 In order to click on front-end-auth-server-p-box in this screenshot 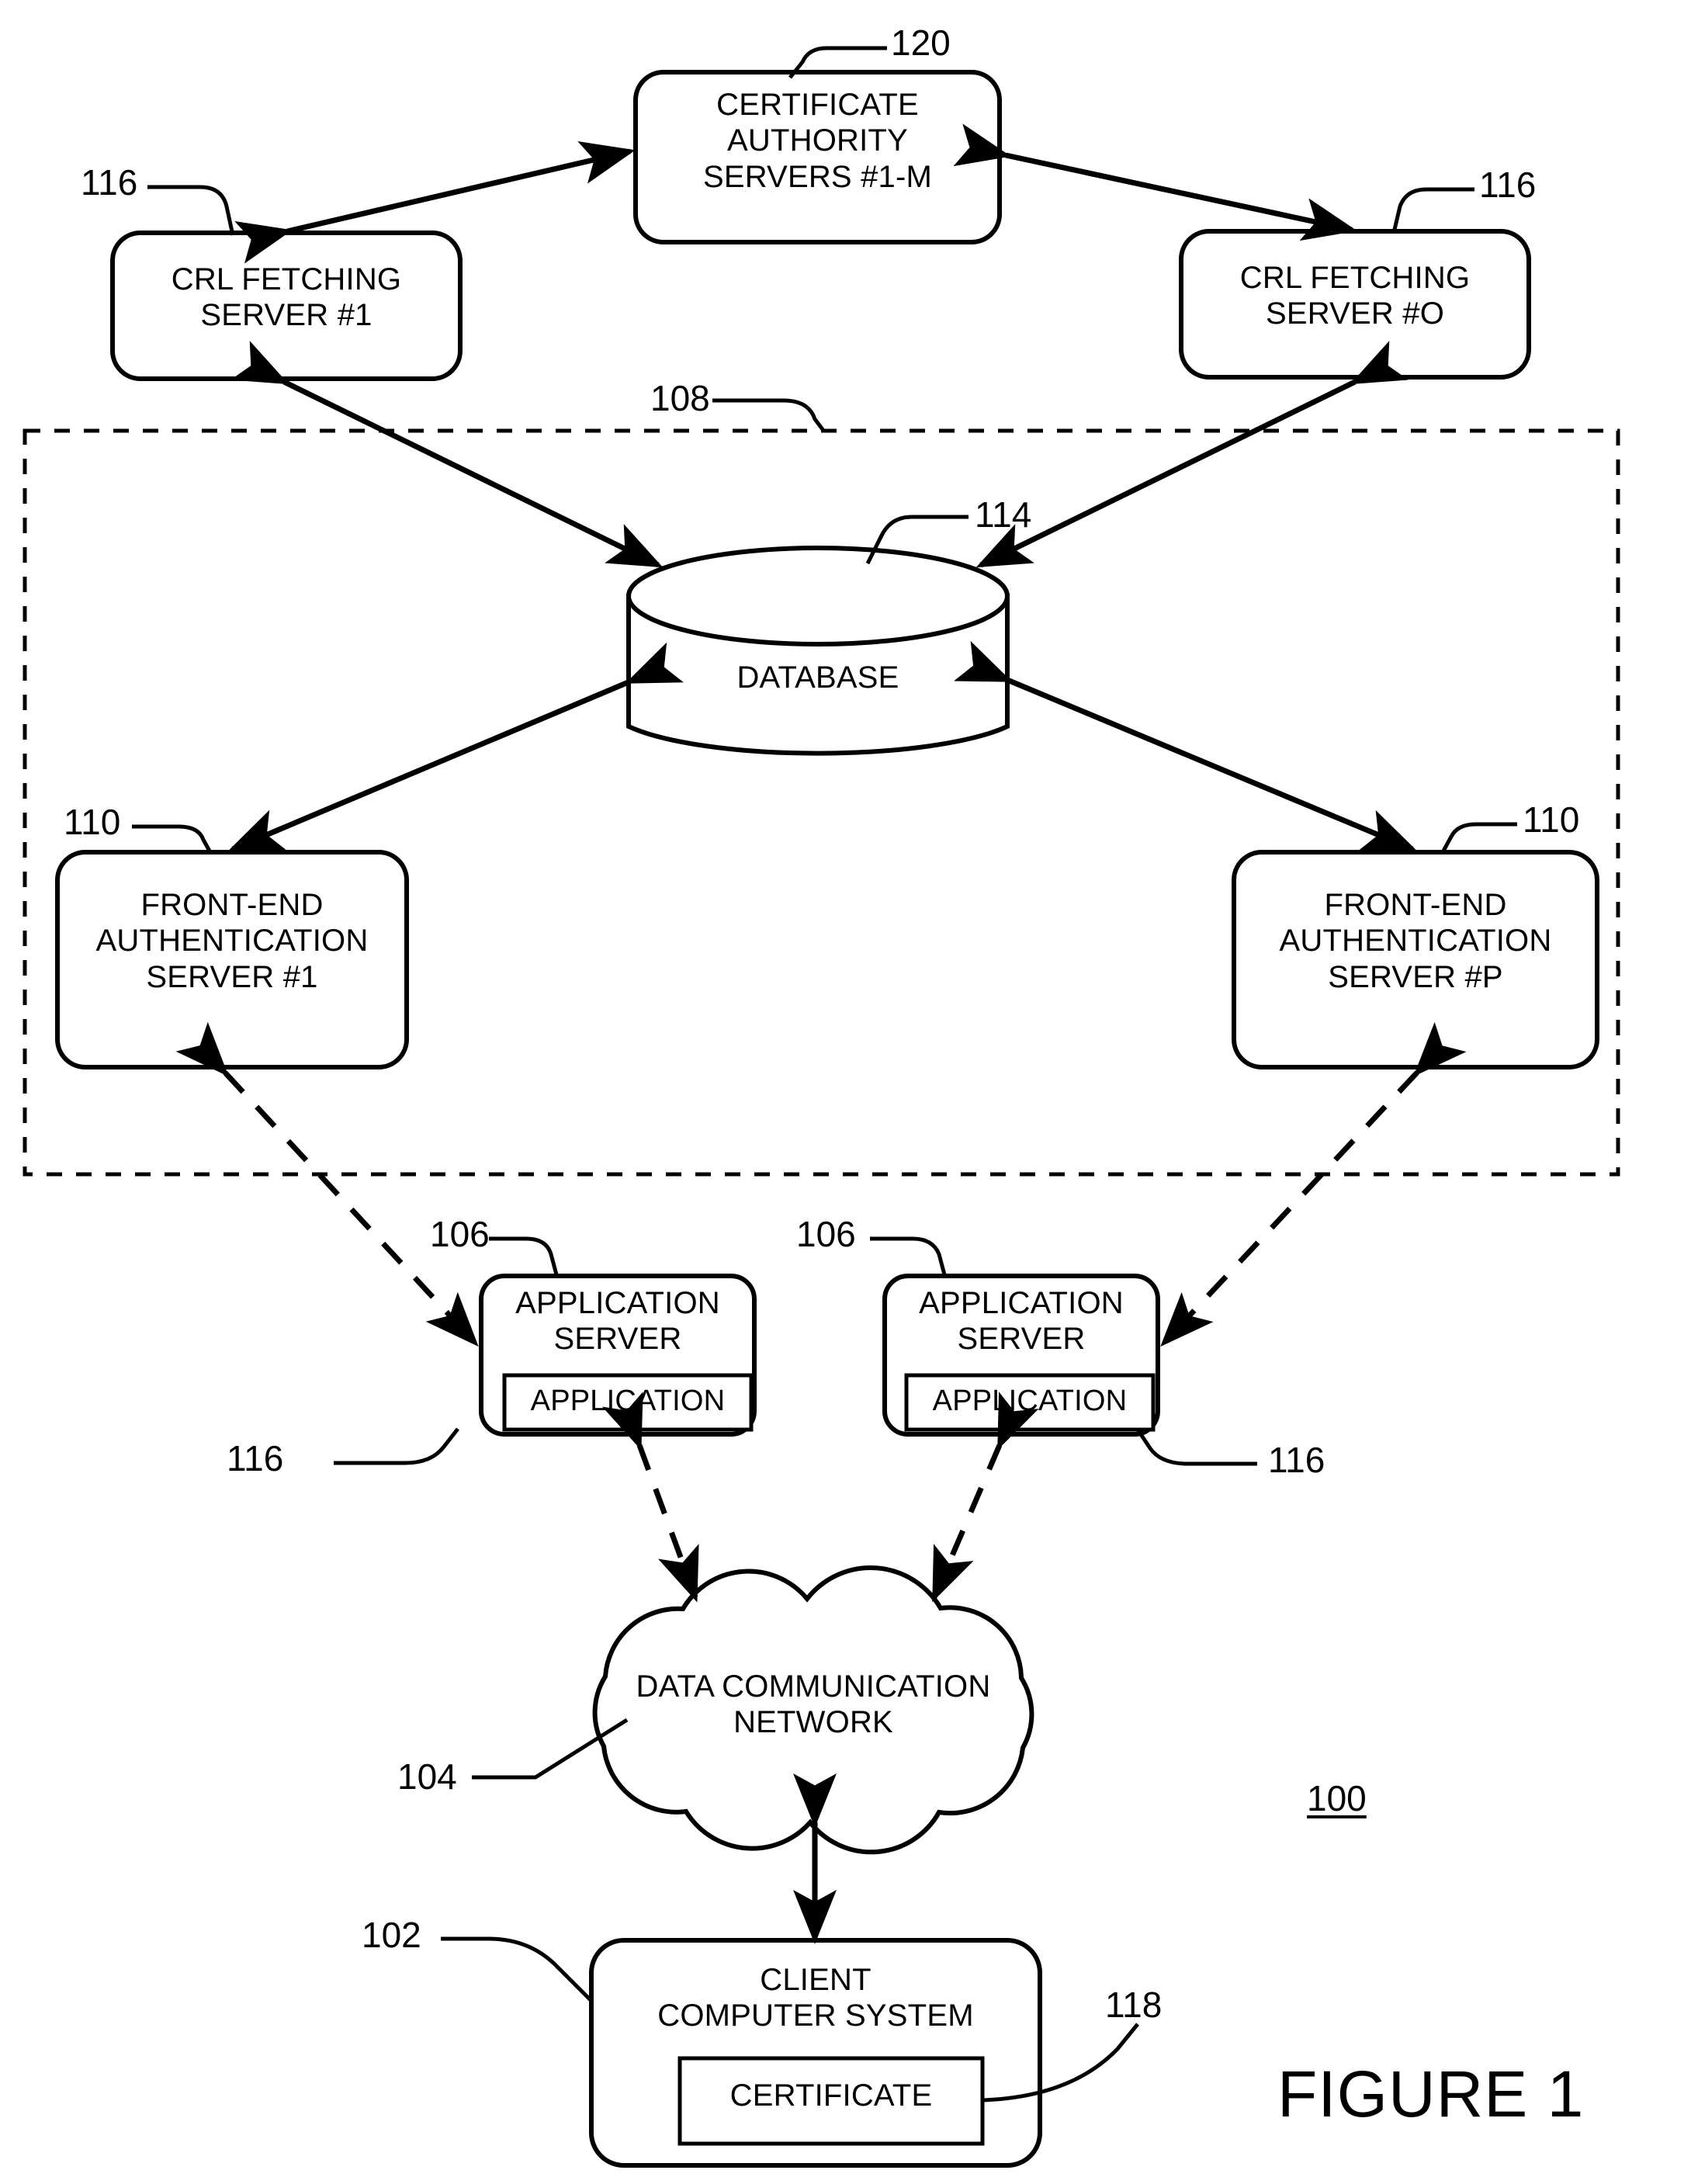, I will do `click(1415, 959)`.